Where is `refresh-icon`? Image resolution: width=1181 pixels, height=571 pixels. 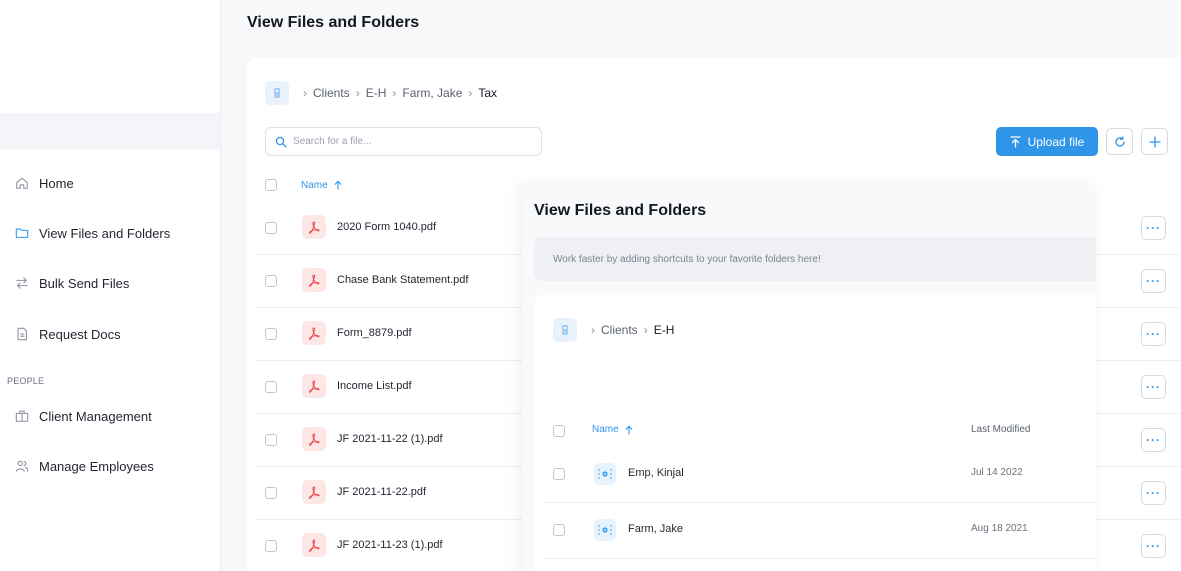
refresh-icon is located at coordinates (1119, 141).